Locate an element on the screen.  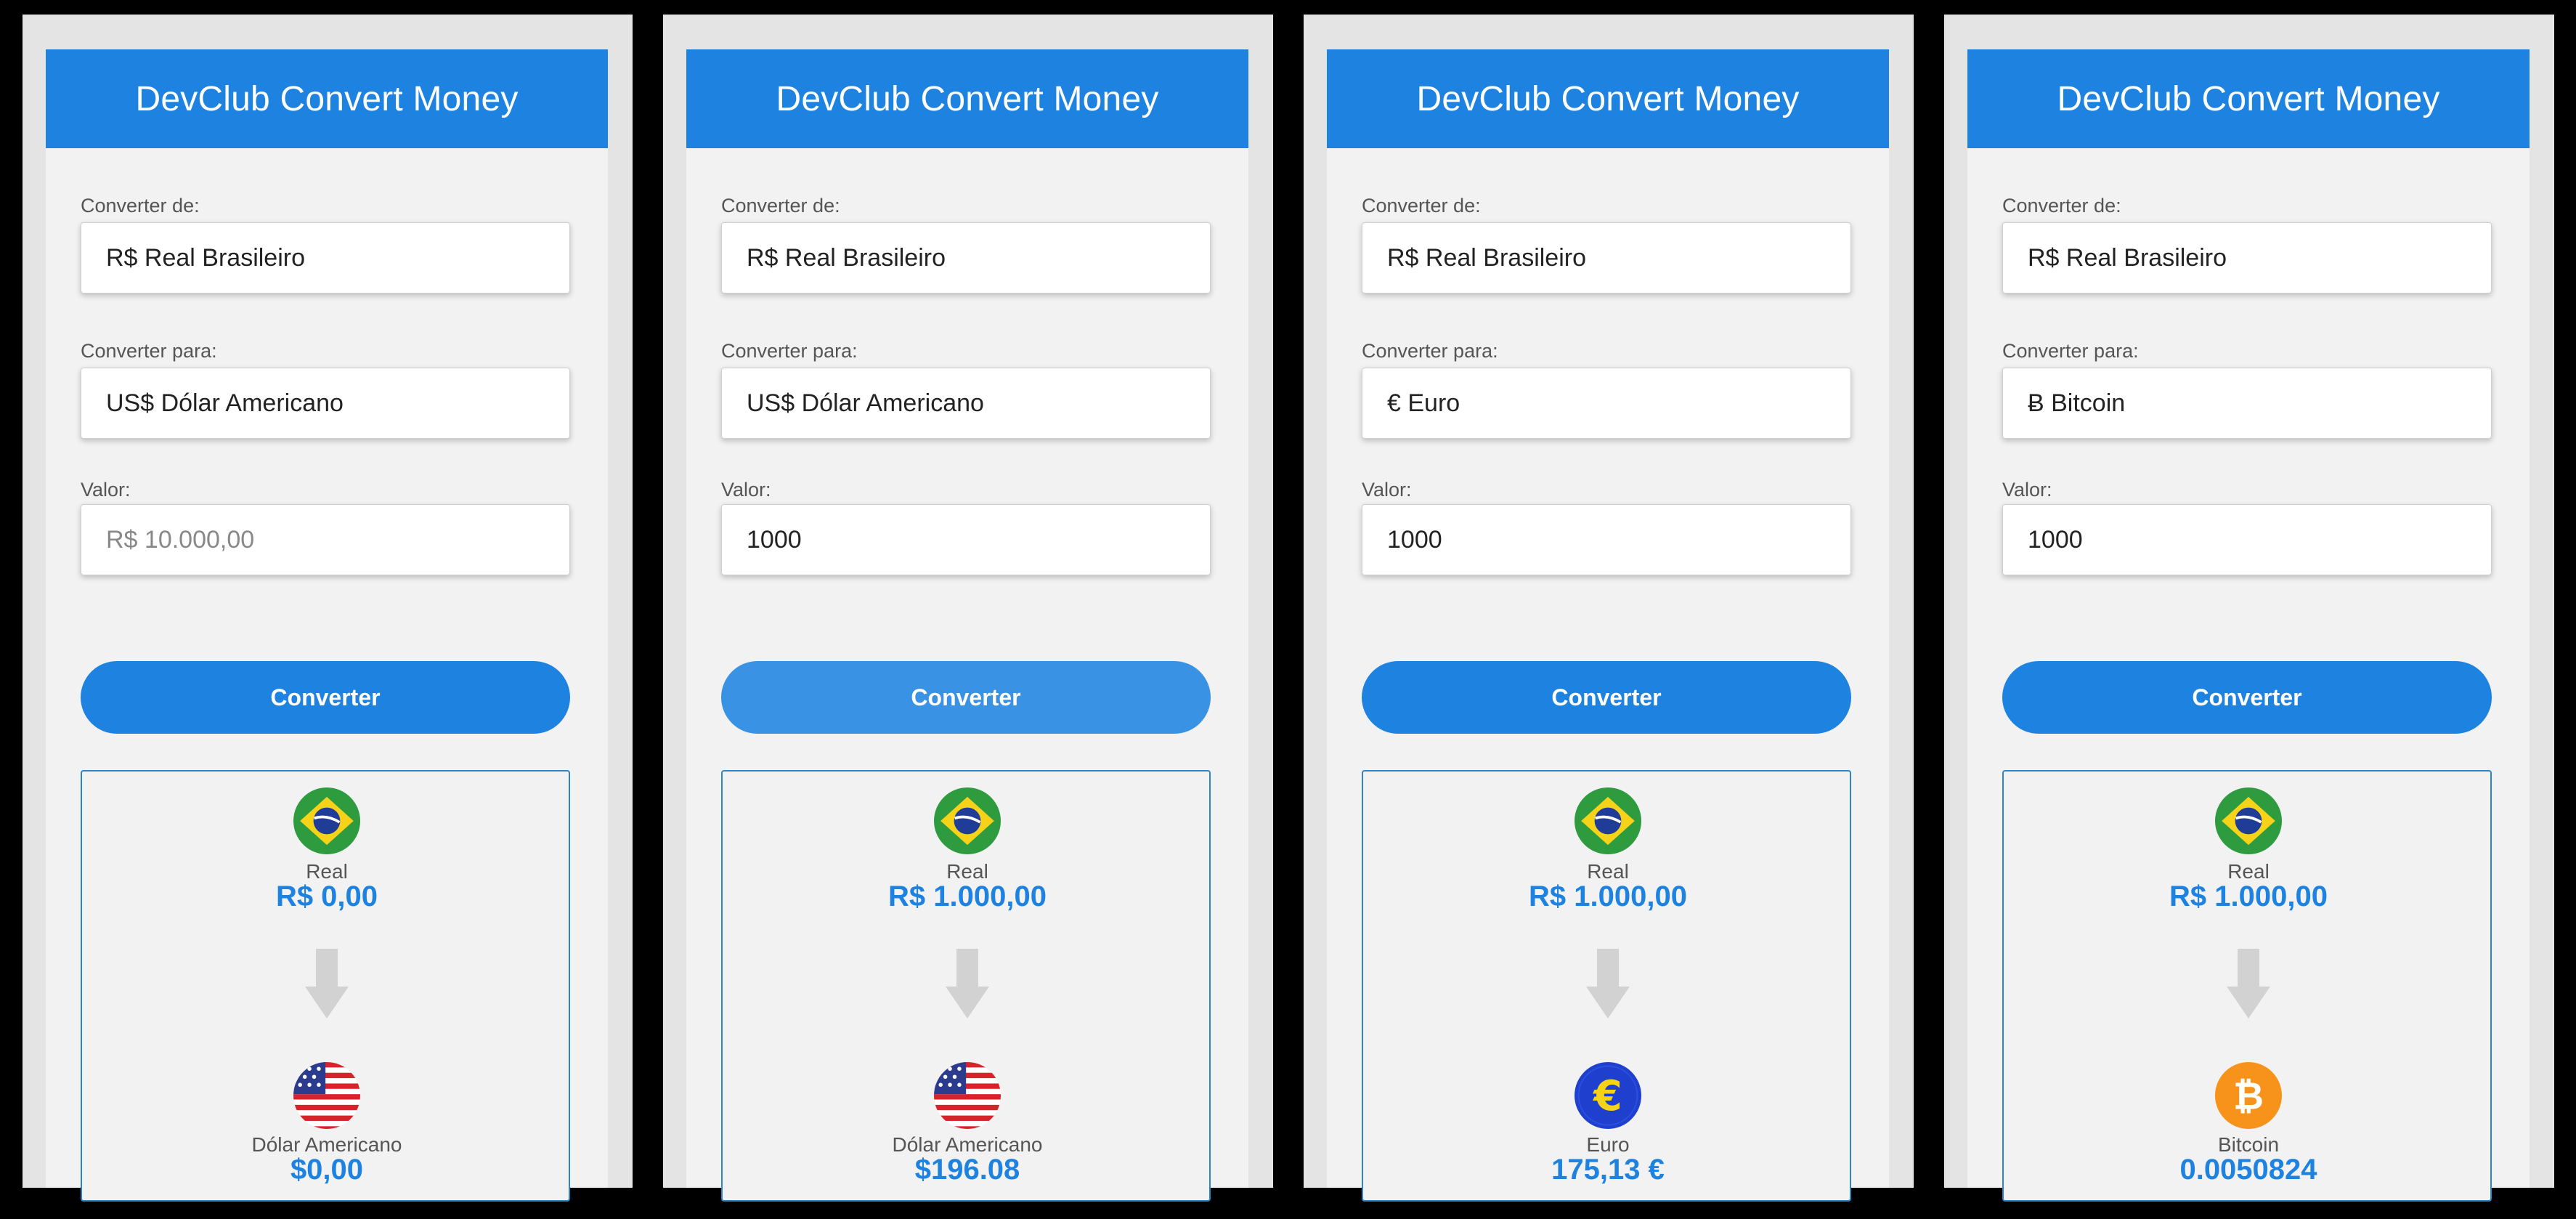
source-currency-value: R$ 0,00 is located at coordinates (326, 896).